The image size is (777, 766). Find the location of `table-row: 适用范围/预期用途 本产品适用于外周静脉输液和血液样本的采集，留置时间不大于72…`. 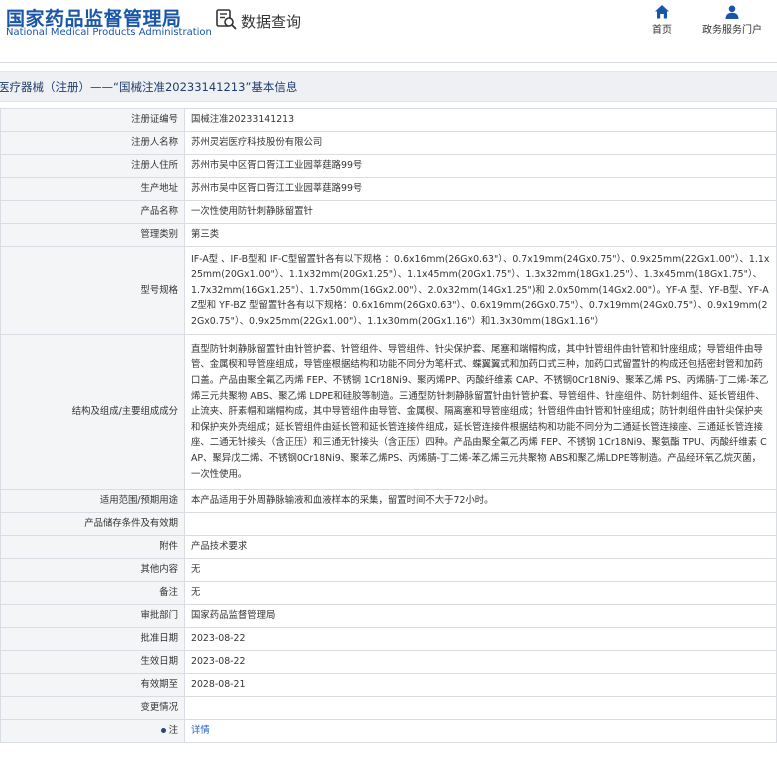

table-row: 适用范围/预期用途 本产品适用于外周静脉输液和血液样本的采集，留置时间不大于72… is located at coordinates (388, 501).